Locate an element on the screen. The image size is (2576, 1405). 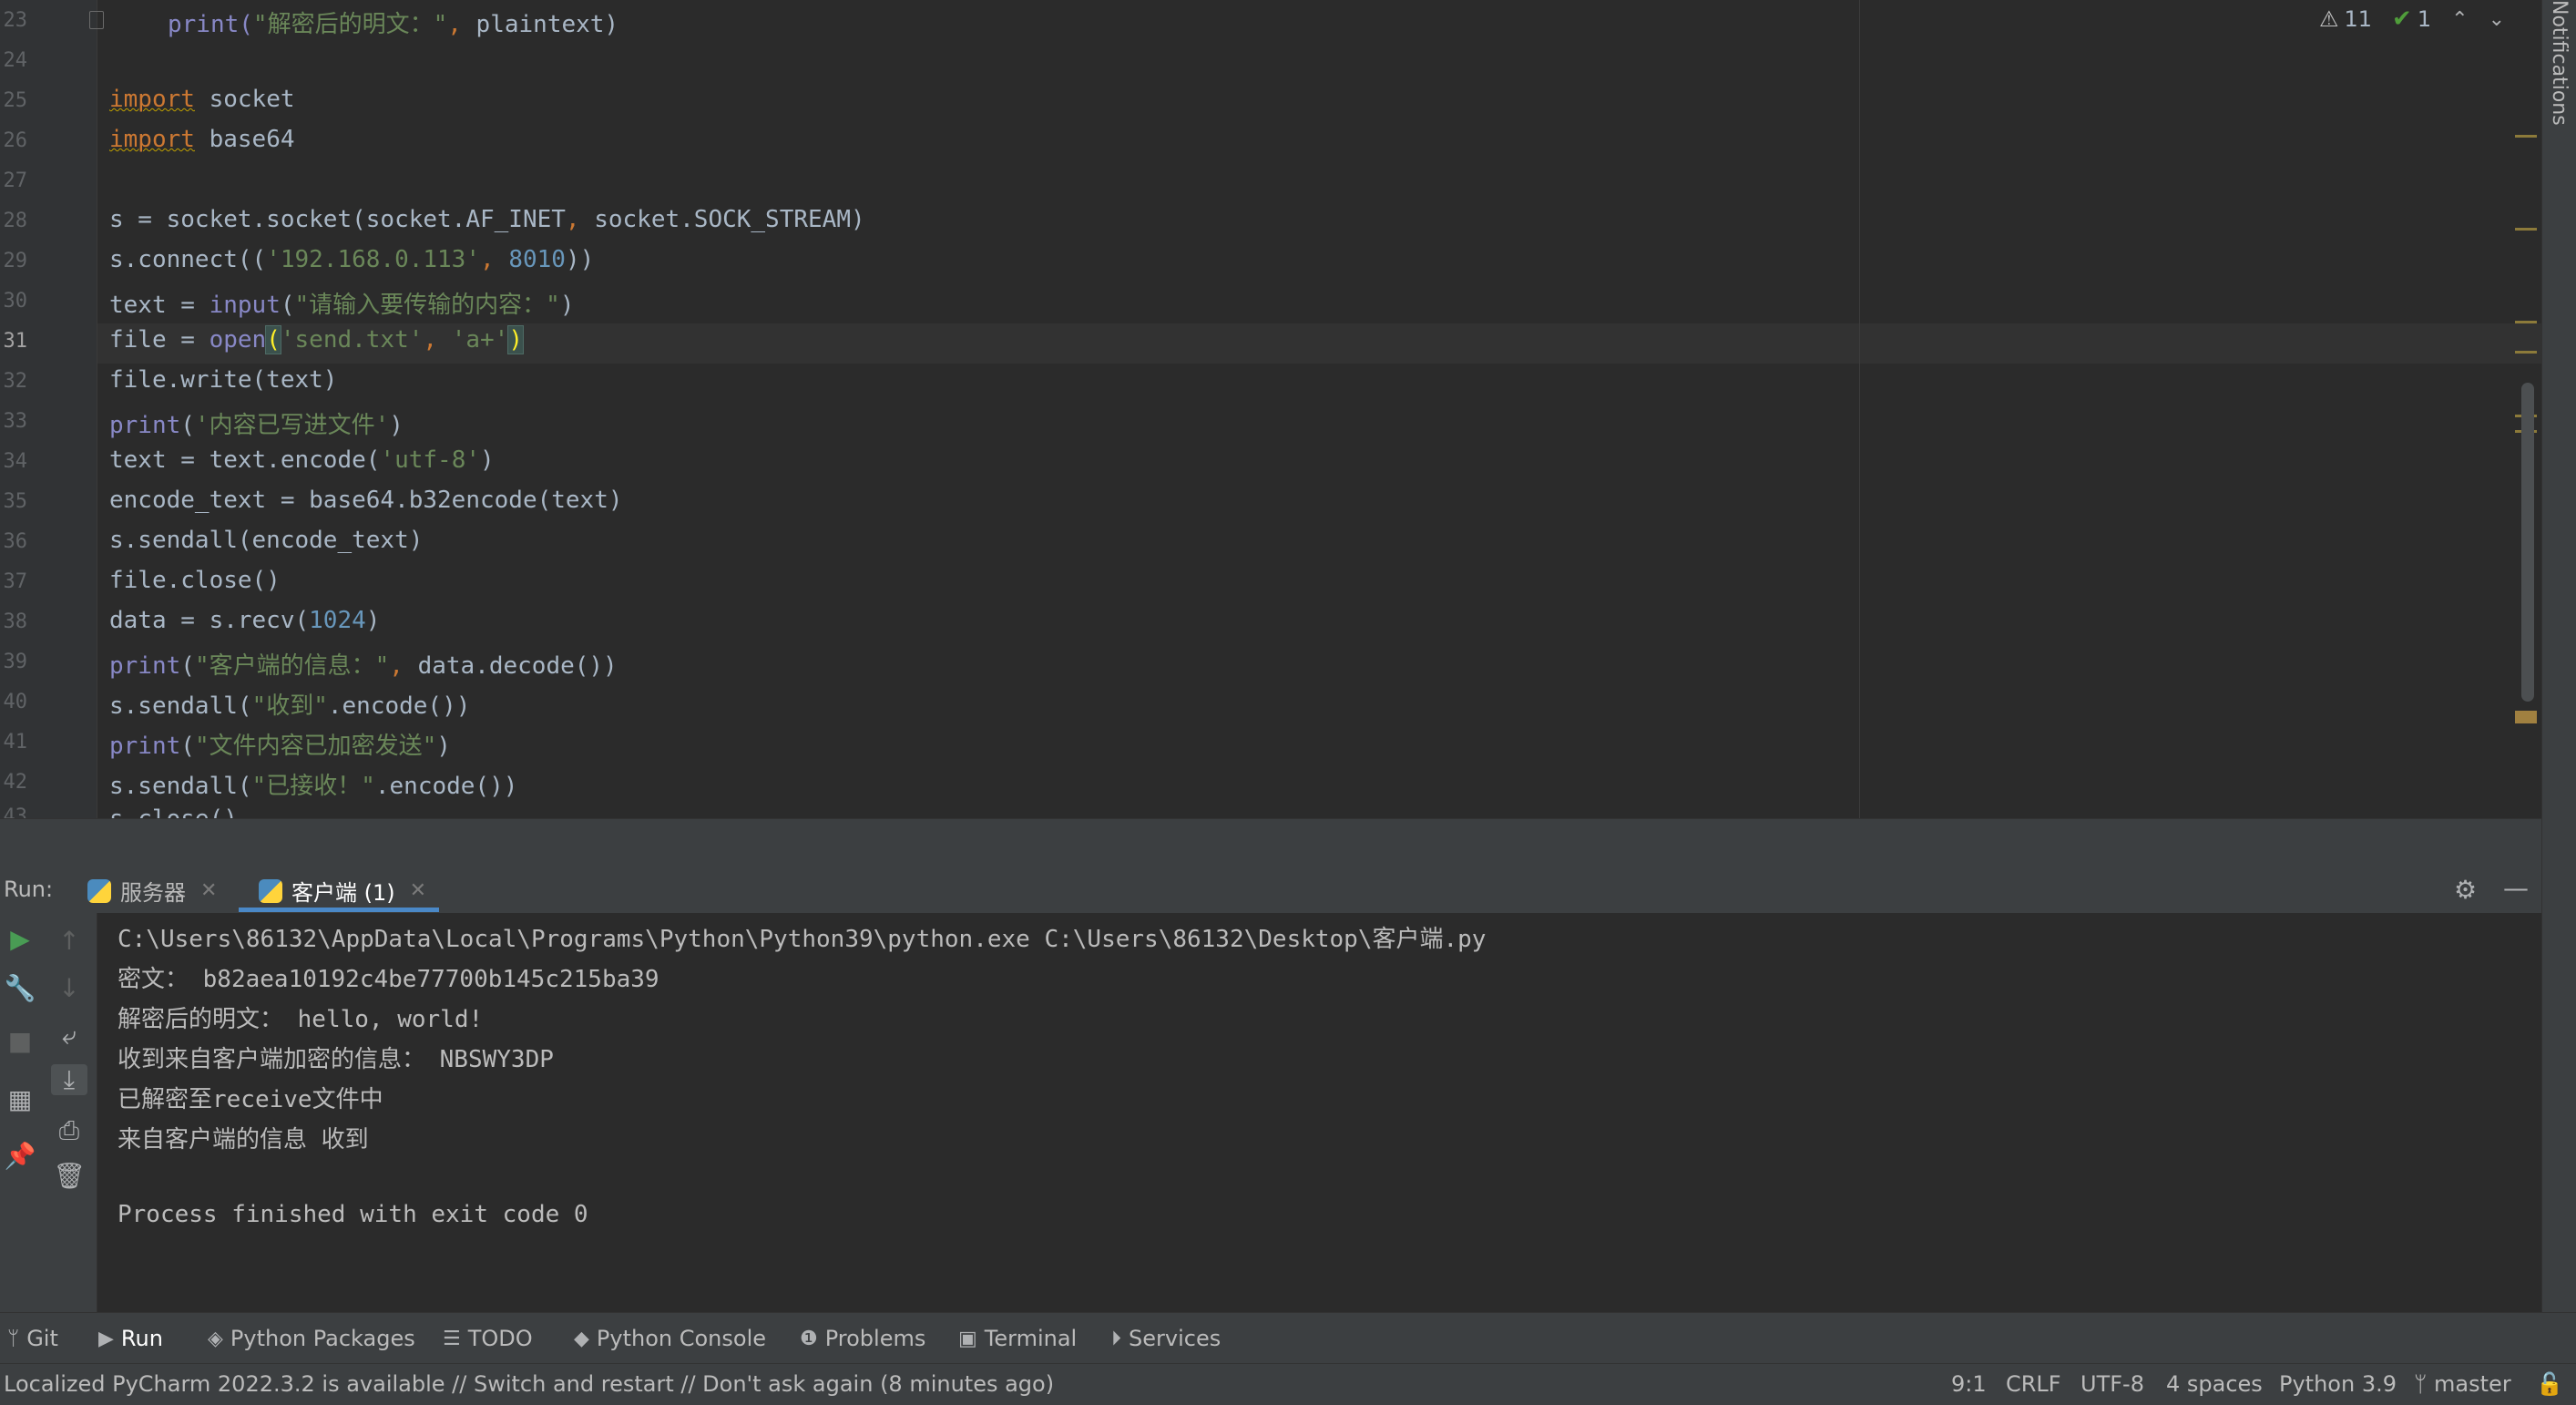
caret-position: 9:1 is located at coordinates (1969, 1384).